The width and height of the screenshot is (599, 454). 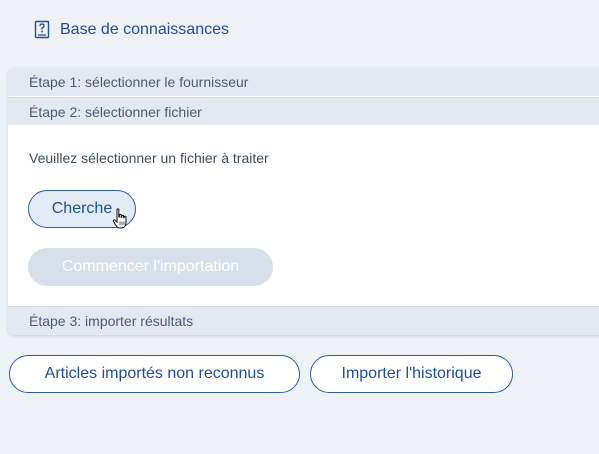 I want to click on unrecognized-articles-label: Articles importés non reconnus, so click(x=154, y=373).